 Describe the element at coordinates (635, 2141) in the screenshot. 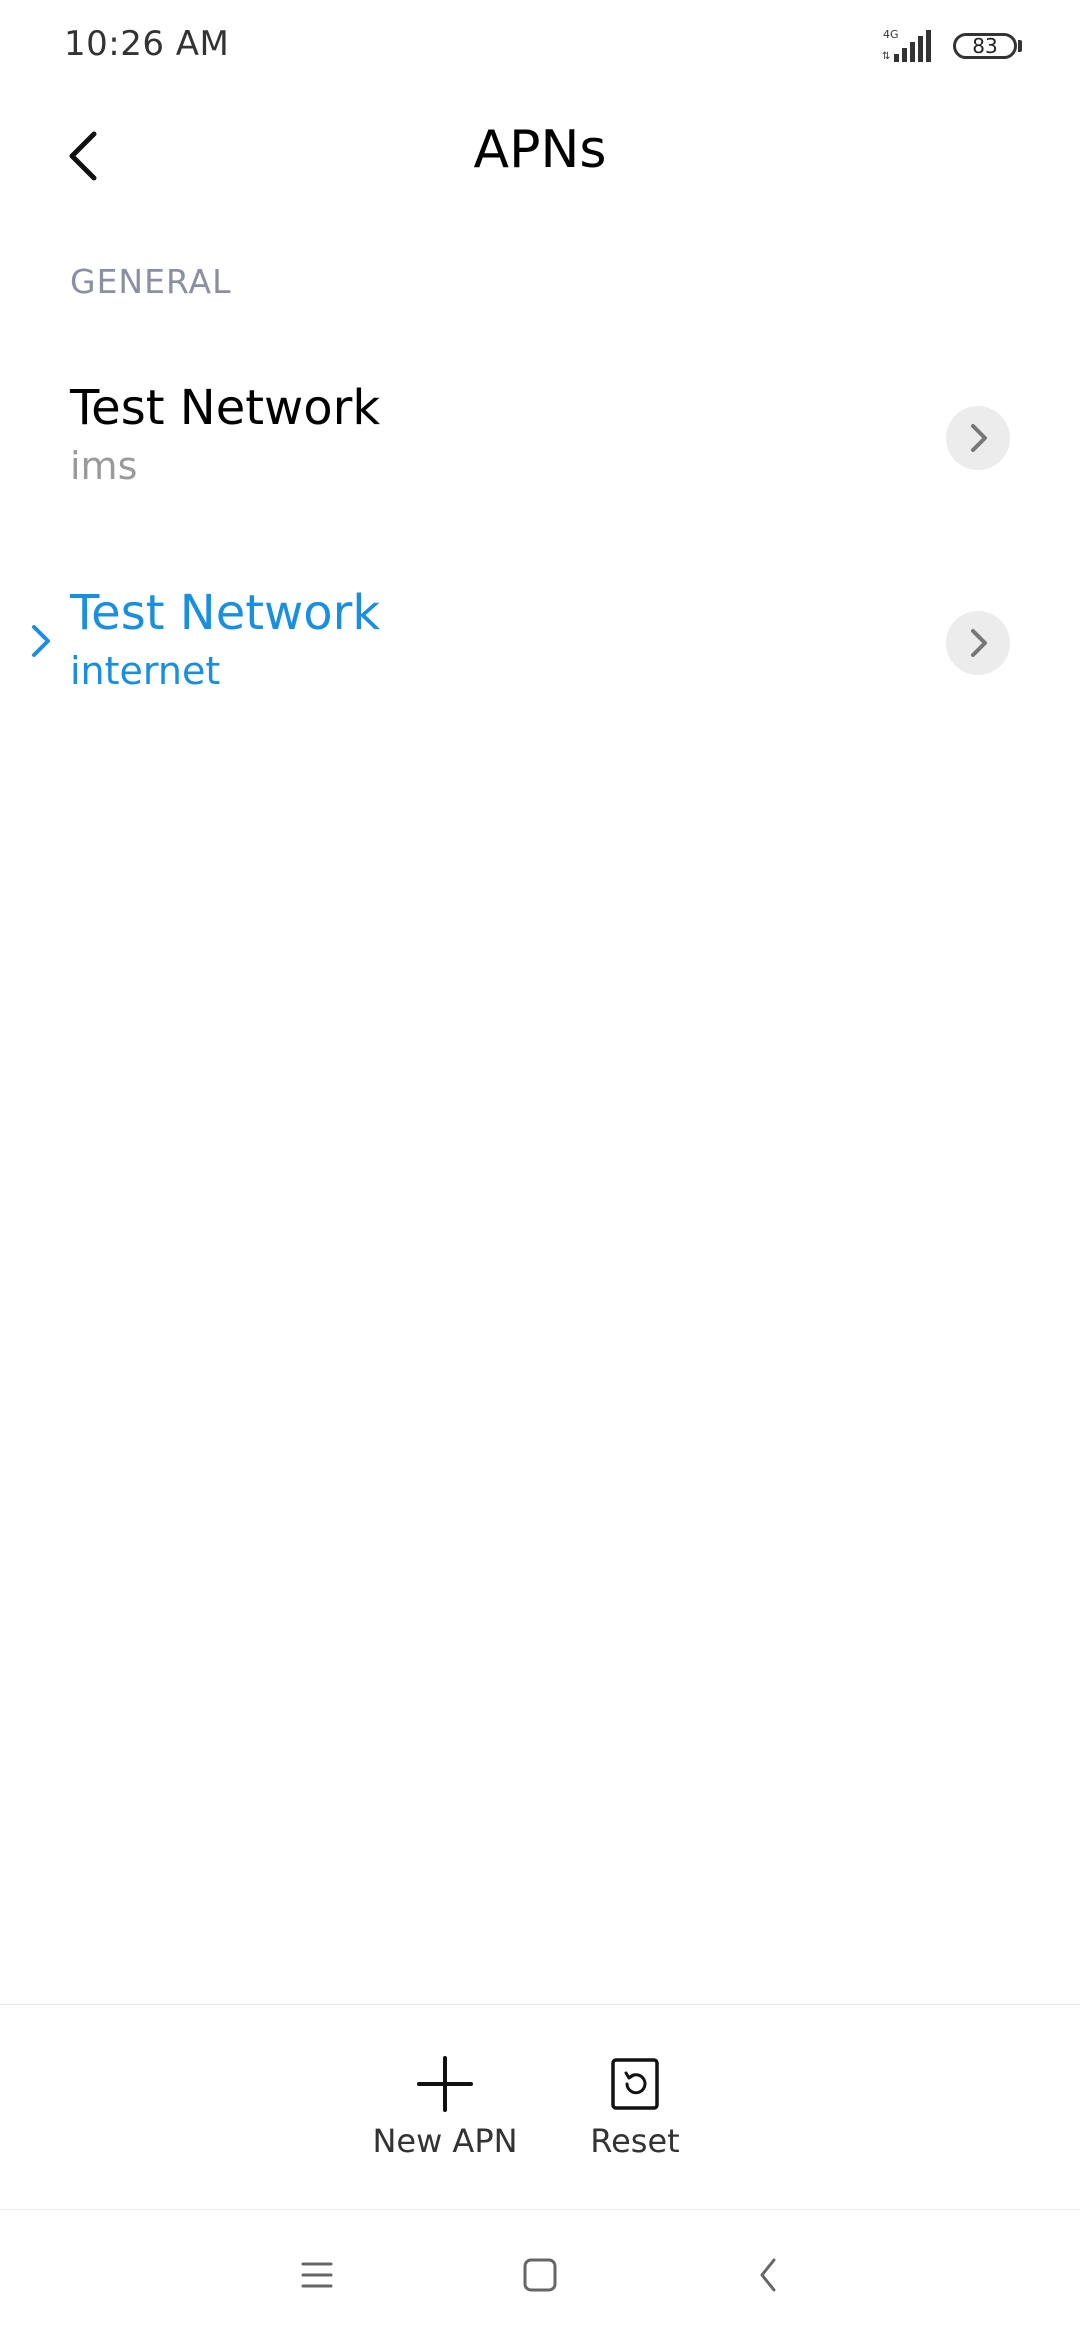

I see `reset-label: Reset` at that location.